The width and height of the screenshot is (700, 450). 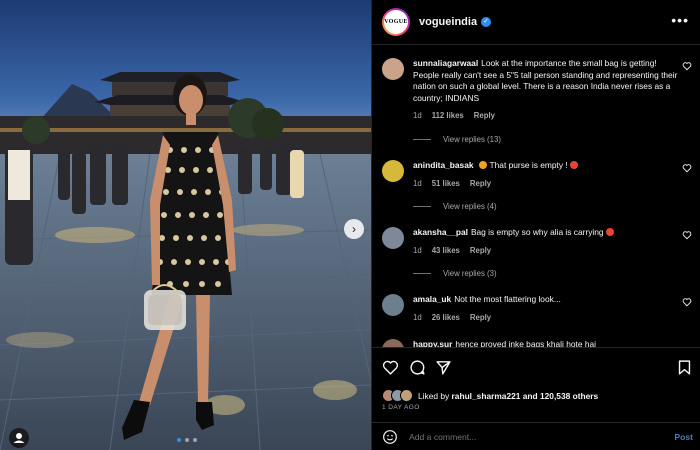 I want to click on tagged-users-button, so click(x=19, y=438).